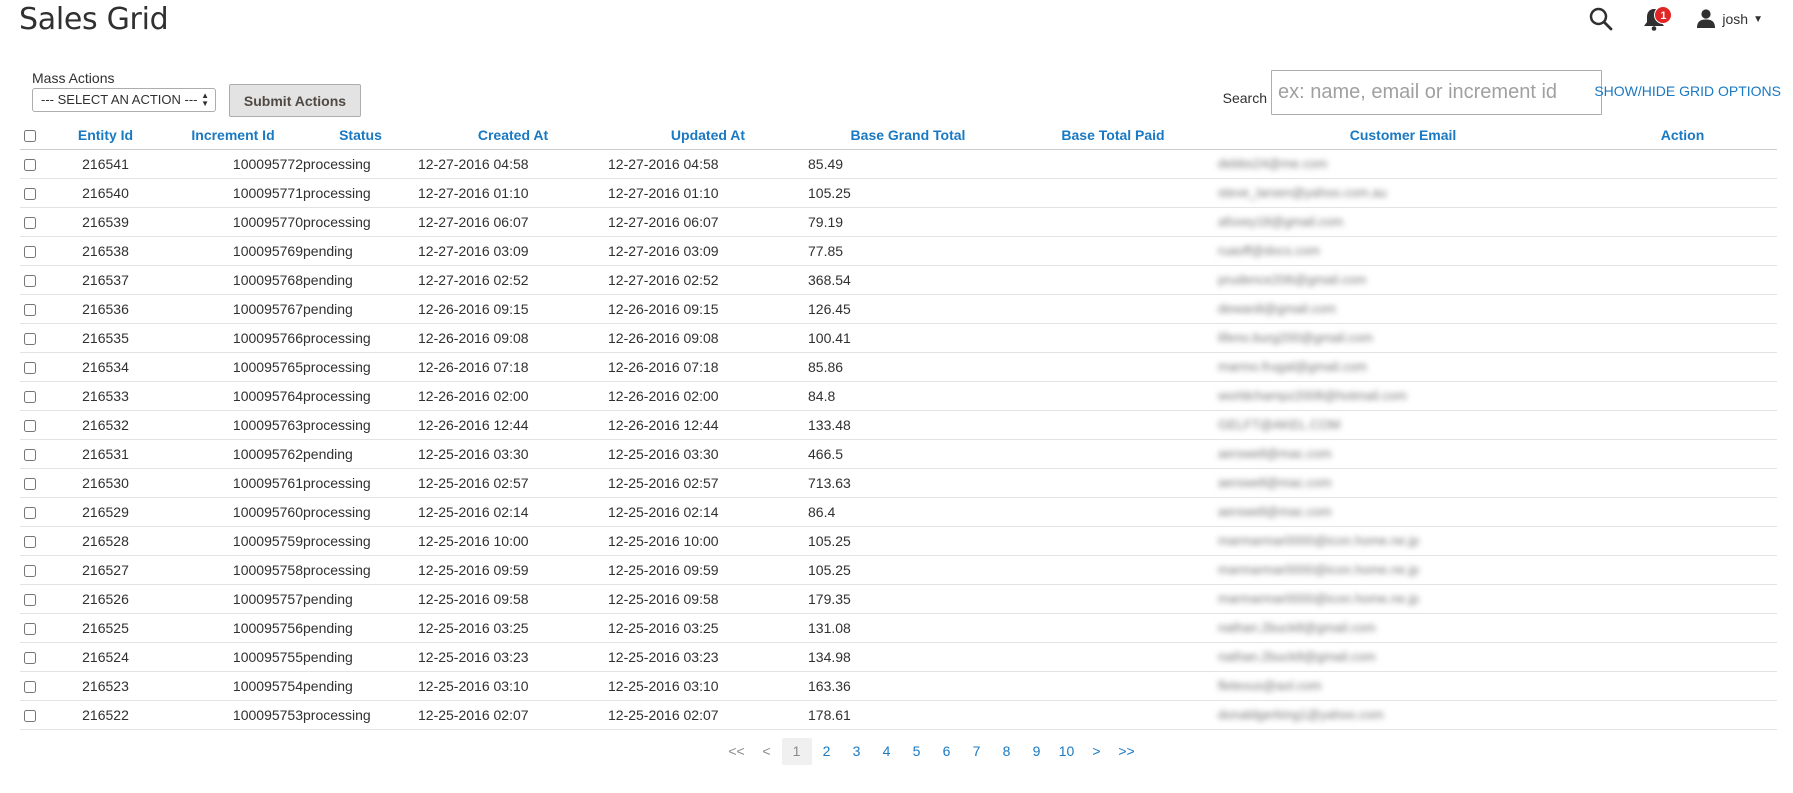  I want to click on submit-actions-button: Submit Actions, so click(295, 100).